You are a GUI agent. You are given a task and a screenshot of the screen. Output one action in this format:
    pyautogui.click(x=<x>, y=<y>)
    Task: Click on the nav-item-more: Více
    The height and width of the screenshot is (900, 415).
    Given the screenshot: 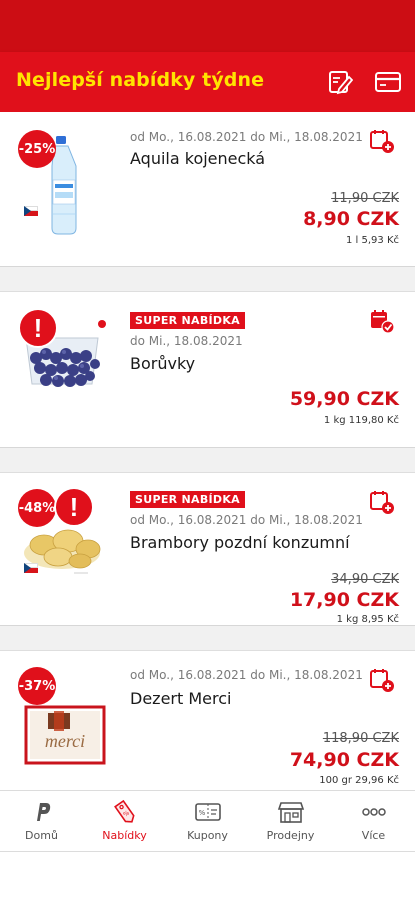 What is the action you would take?
    pyautogui.click(x=373, y=821)
    